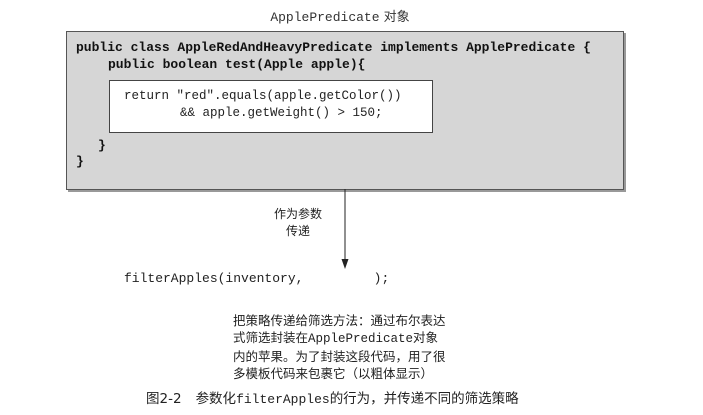  Describe the element at coordinates (164, 399) in the screenshot. I see `caption-number: 图2-2` at that location.